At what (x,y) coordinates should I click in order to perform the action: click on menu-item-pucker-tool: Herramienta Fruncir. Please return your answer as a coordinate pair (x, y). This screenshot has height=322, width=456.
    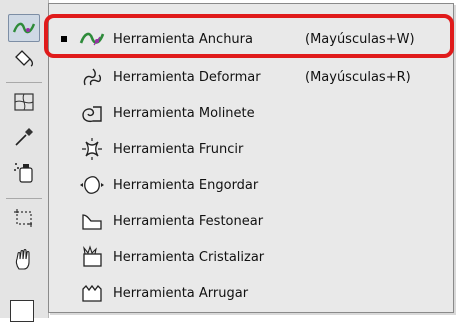
    Looking at the image, I should click on (251, 149).